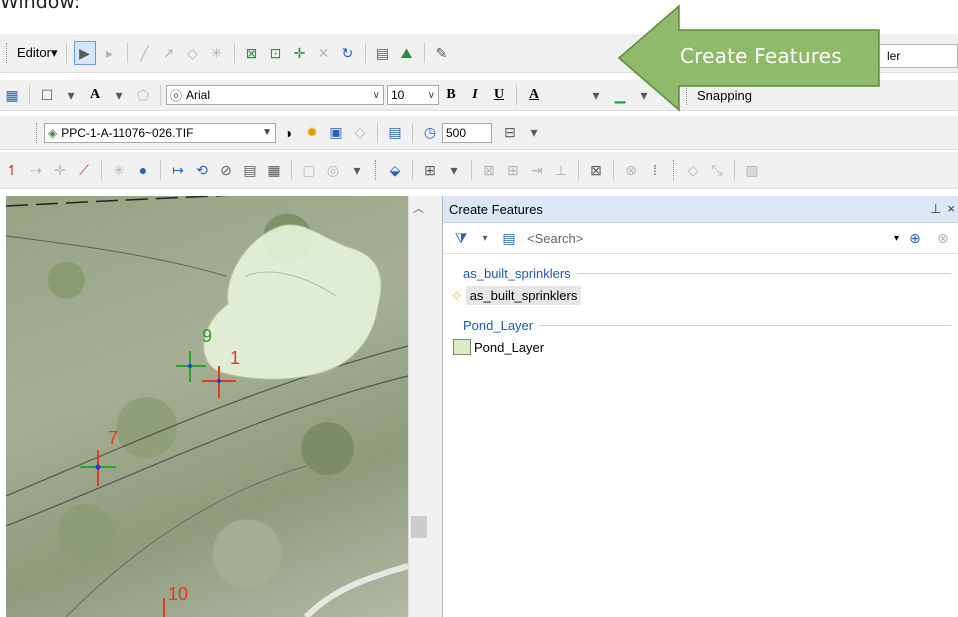 The height and width of the screenshot is (617, 958). I want to click on display-options-icon: ▤, so click(395, 133).